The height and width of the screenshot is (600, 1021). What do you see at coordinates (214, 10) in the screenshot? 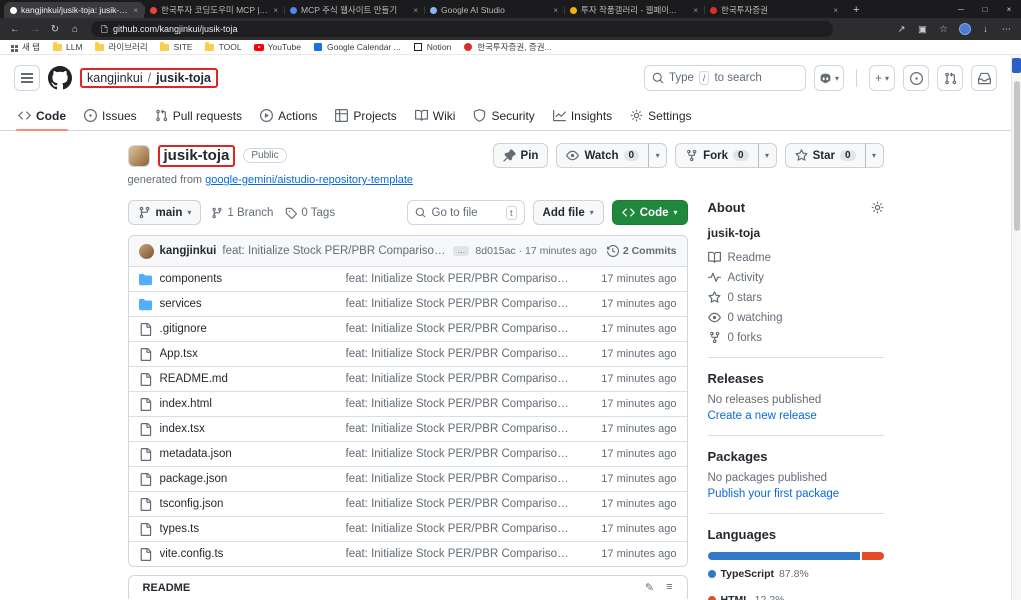
I see `browser-tab: 한국투자 코딩도우미 MCP | S... ×` at bounding box center [214, 10].